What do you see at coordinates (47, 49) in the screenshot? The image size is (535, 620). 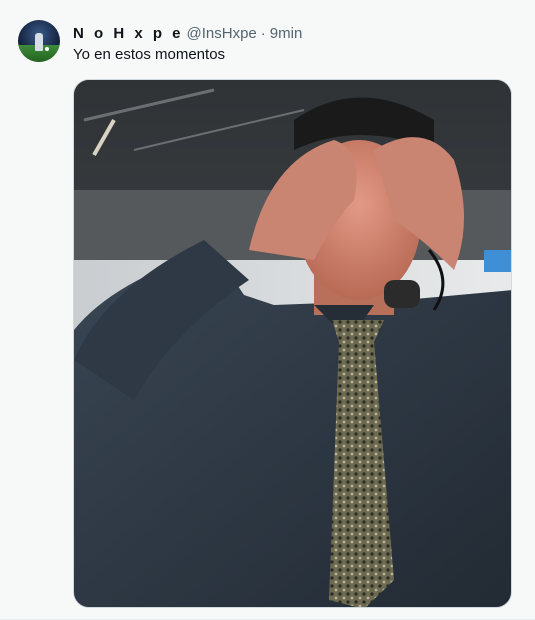 I see `avatar-ball` at bounding box center [47, 49].